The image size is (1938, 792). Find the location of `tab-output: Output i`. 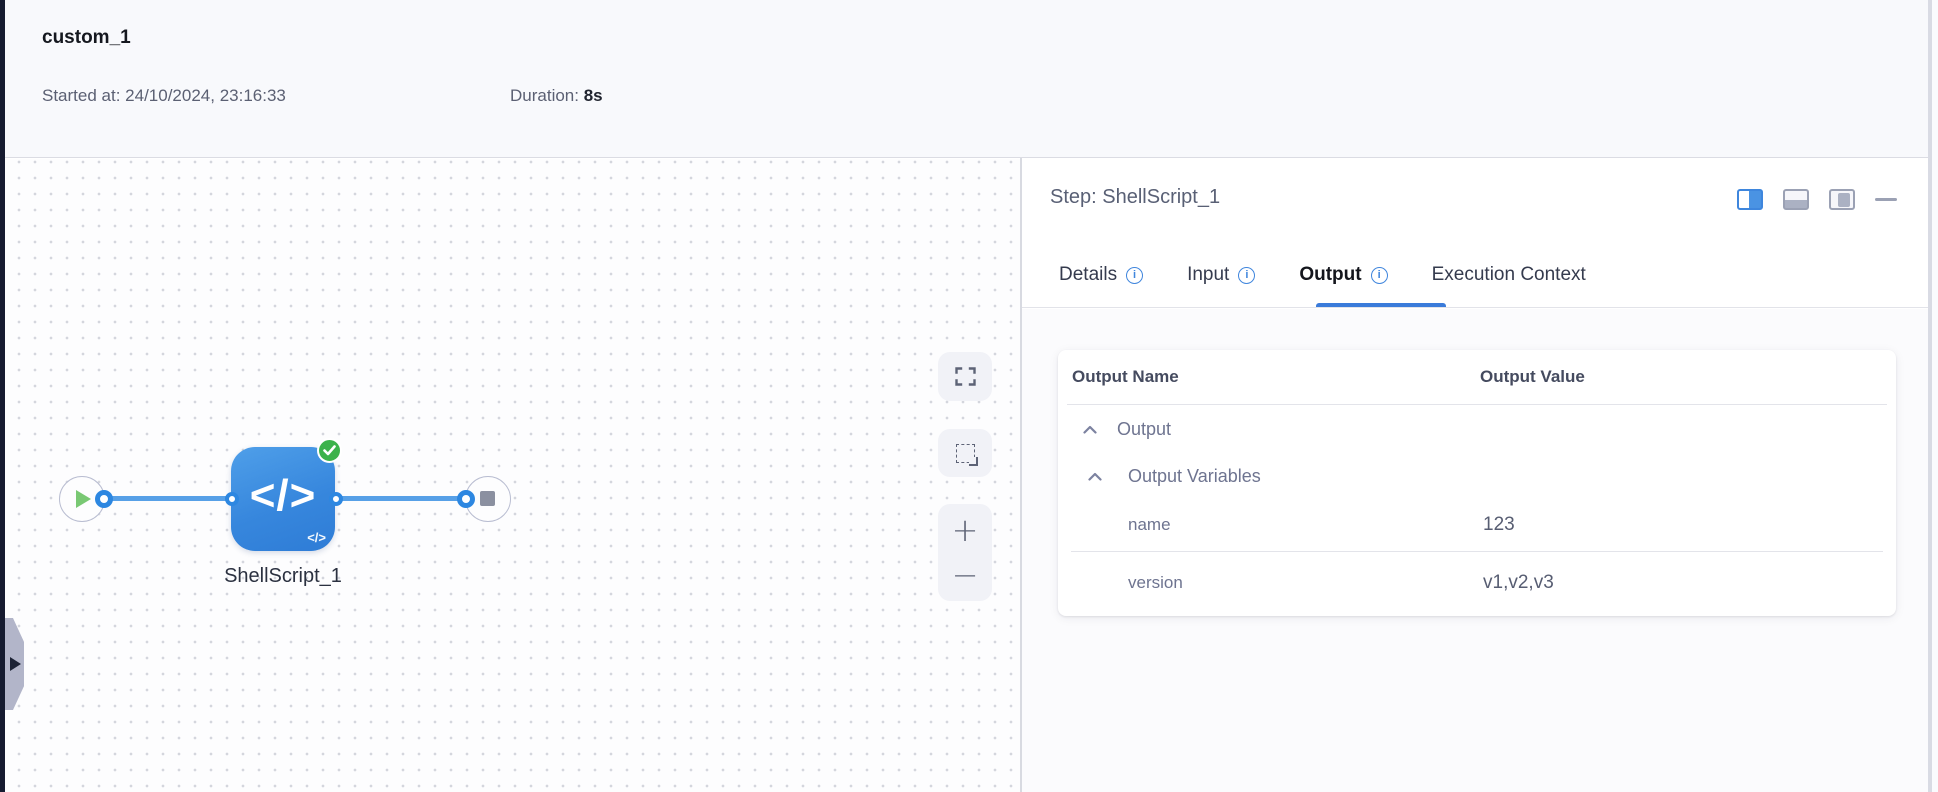

tab-output: Output i is located at coordinates (1343, 275).